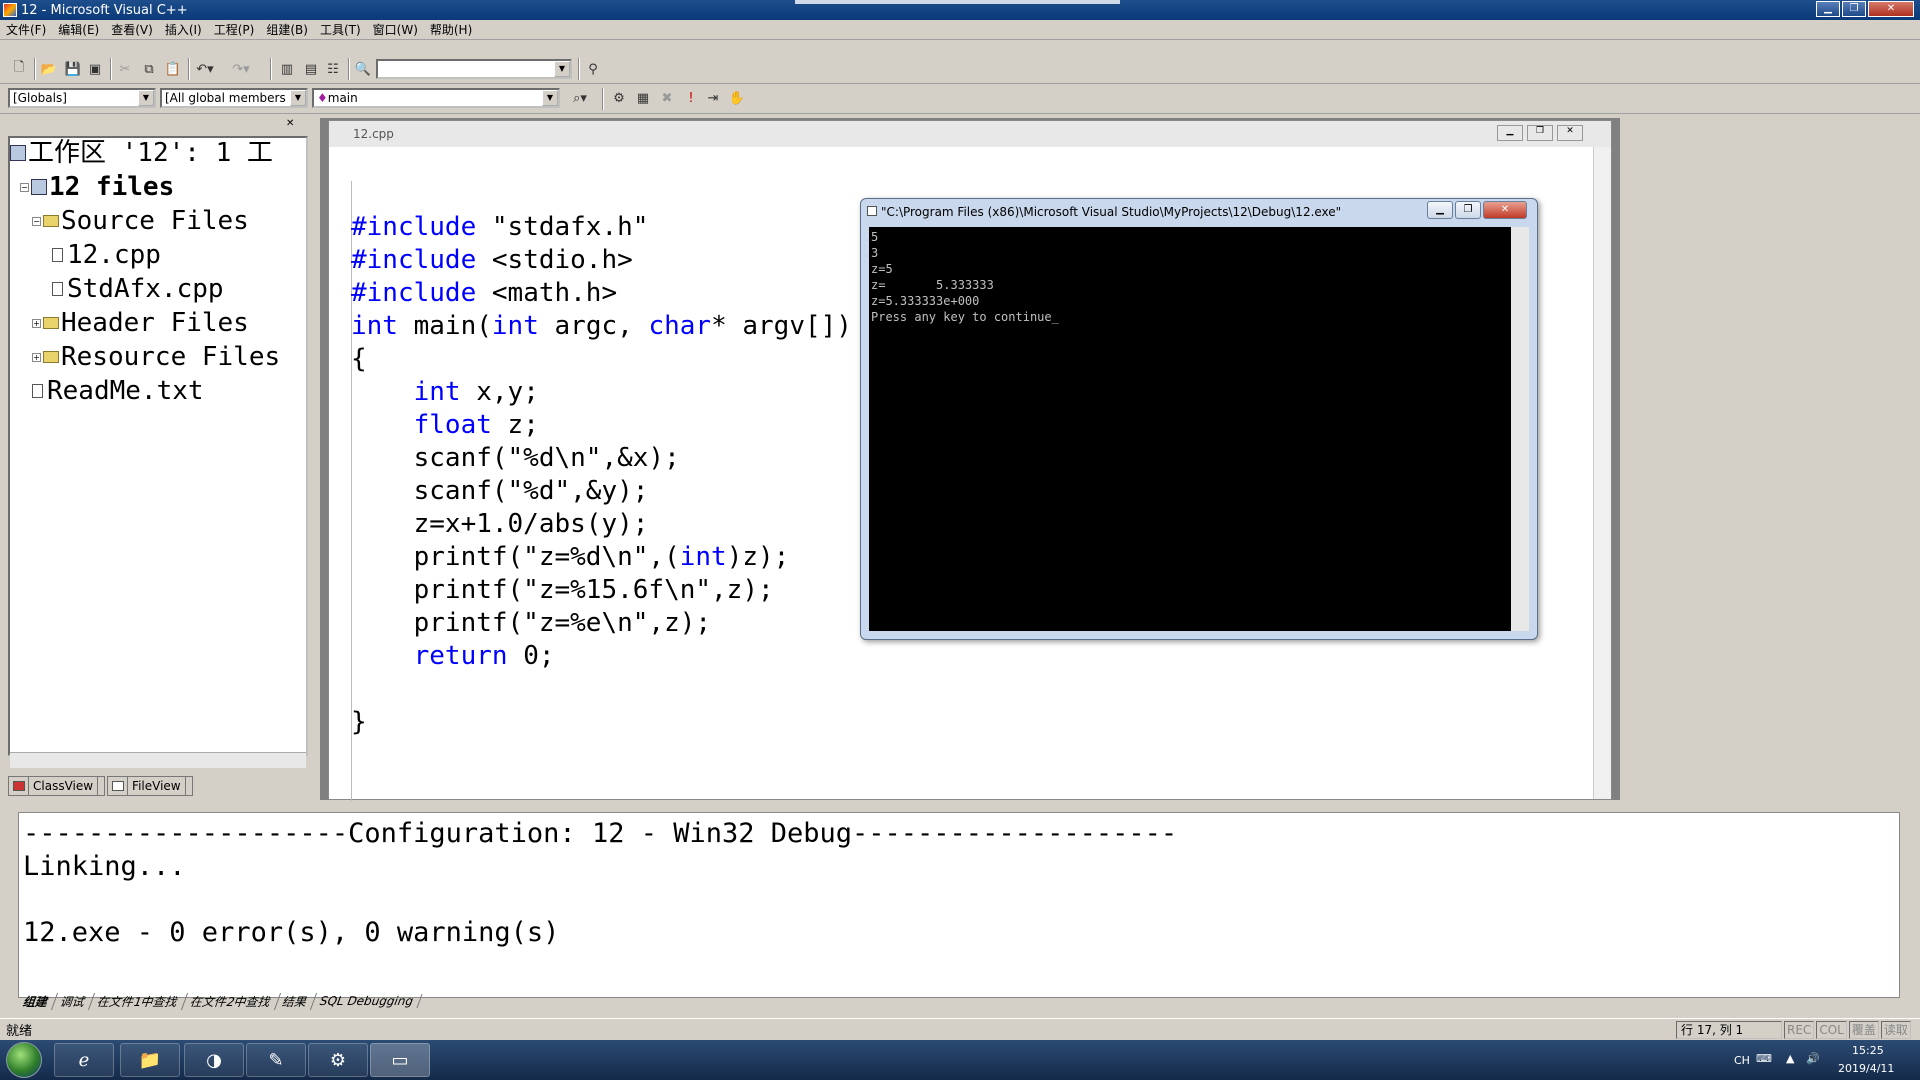 This screenshot has width=1920, height=1080. Describe the element at coordinates (667, 98) in the screenshot. I see `stop-build-icon: ✖` at that location.